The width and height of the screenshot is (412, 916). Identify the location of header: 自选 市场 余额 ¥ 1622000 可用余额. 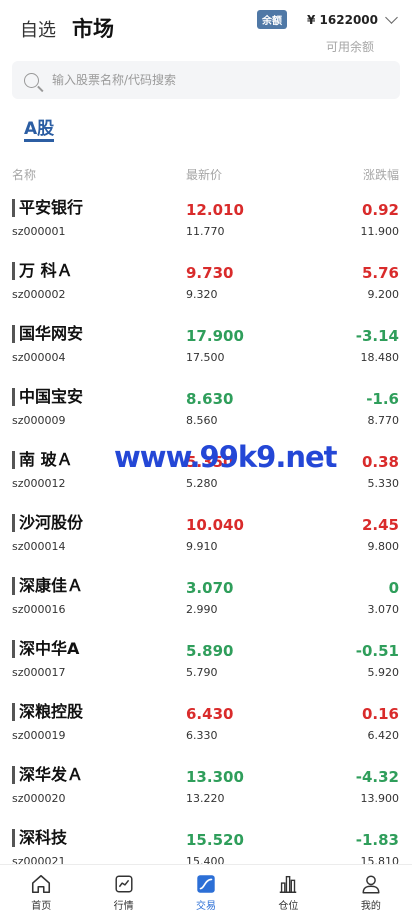
(206, 28).